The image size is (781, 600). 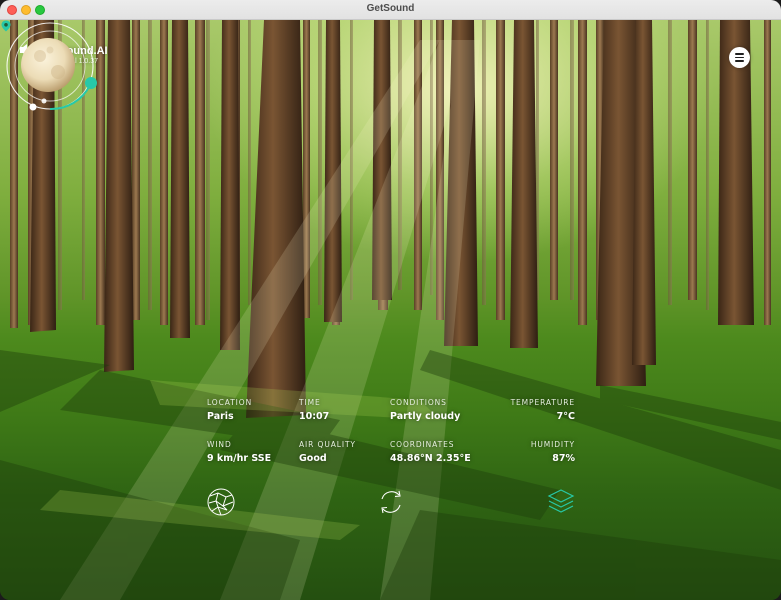 I want to click on temperature-info: TEMPERATURE 7°C, so click(x=535, y=410).